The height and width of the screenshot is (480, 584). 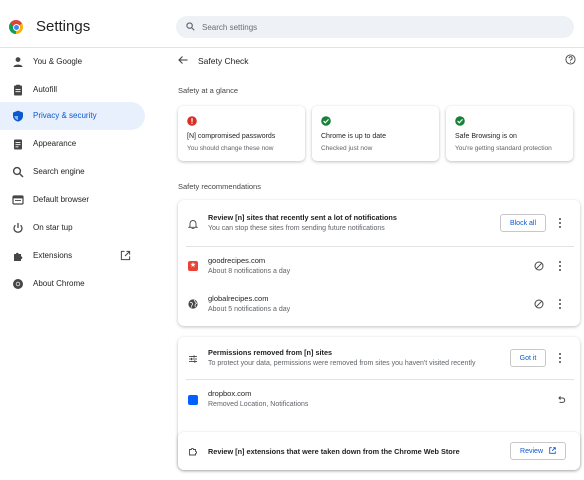 What do you see at coordinates (270, 352) in the screenshot?
I see `permissions-title: Permissions removed from [n] sites` at bounding box center [270, 352].